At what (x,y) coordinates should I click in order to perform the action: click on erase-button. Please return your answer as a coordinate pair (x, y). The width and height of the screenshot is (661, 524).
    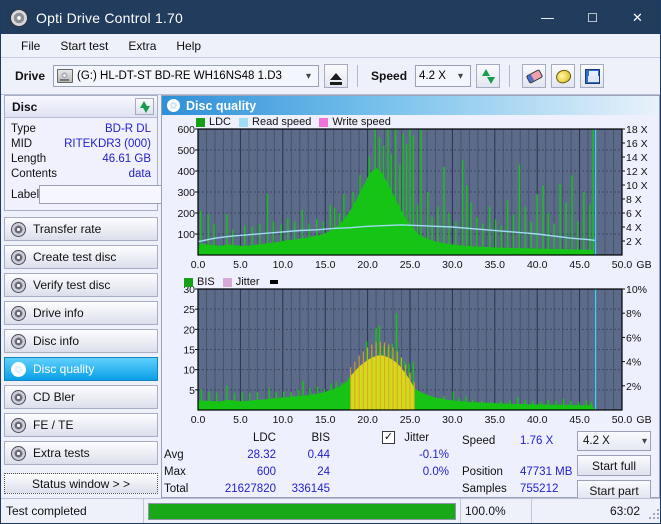
    Looking at the image, I should click on (534, 76).